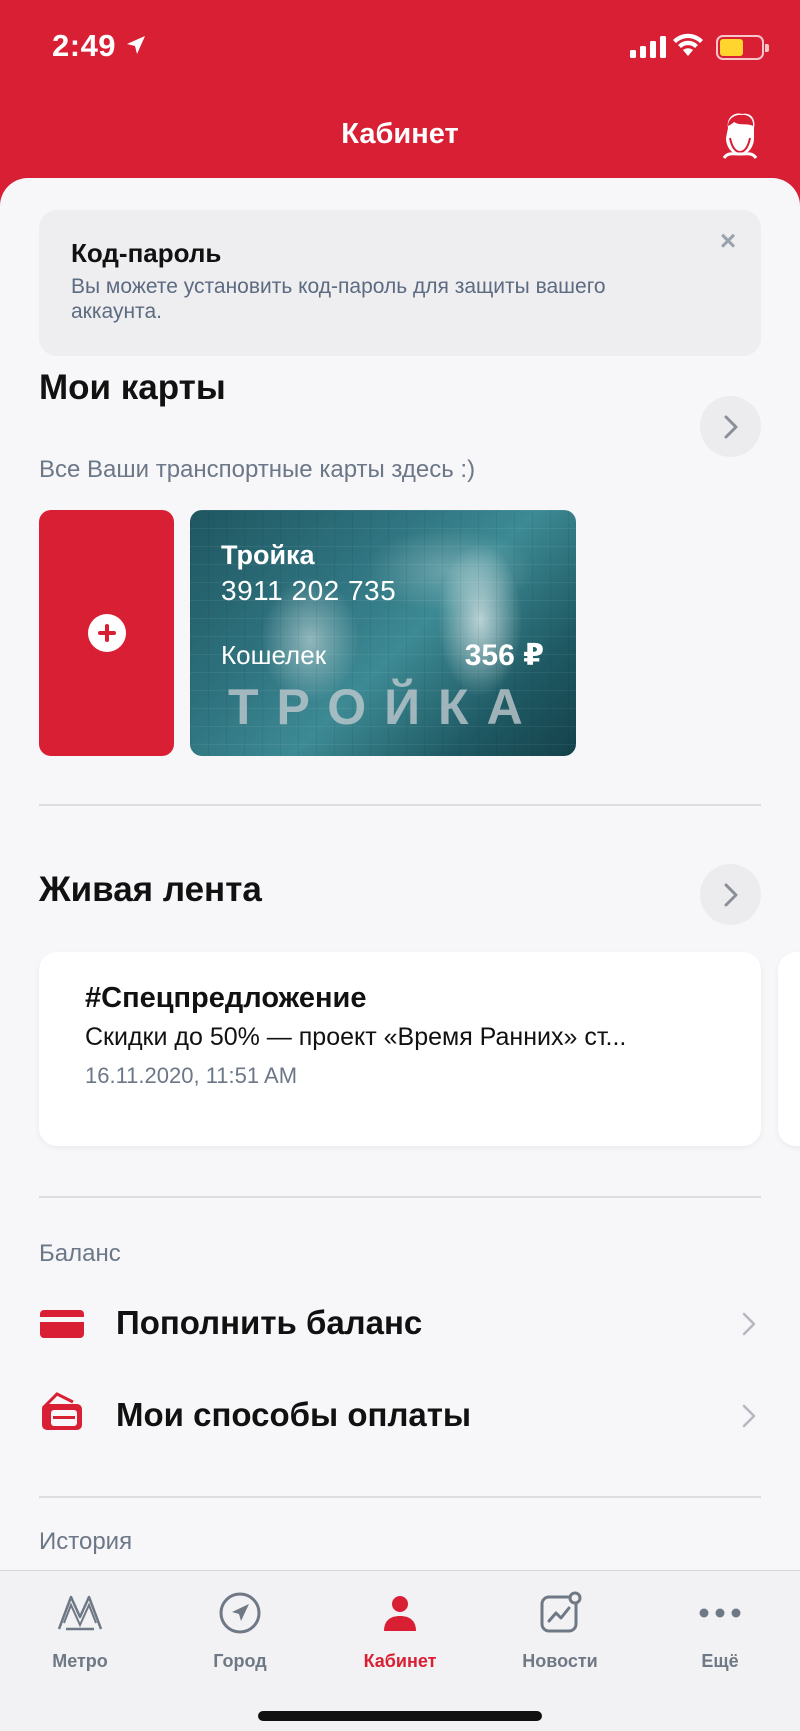 This screenshot has width=800, height=1731. Describe the element at coordinates (504, 655) in the screenshot. I see `card-balance: 356 ₽` at that location.